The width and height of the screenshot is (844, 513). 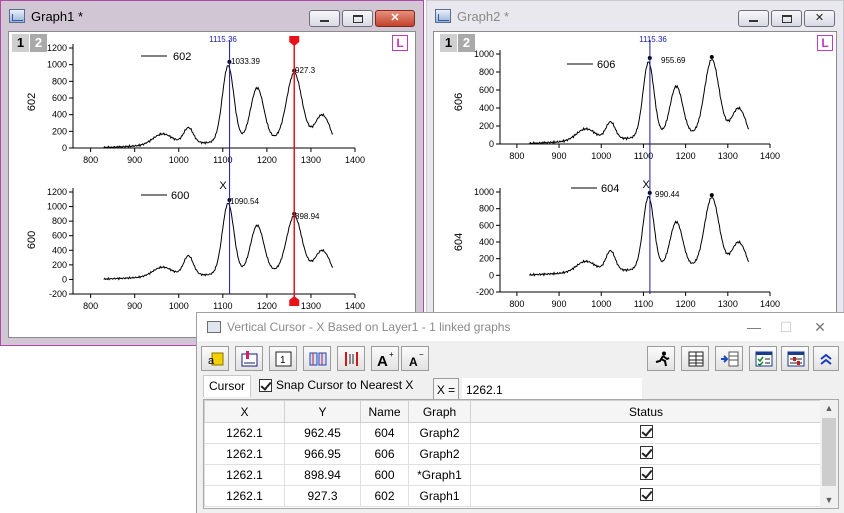 What do you see at coordinates (385, 358) in the screenshot?
I see `increase-font-button: A +` at bounding box center [385, 358].